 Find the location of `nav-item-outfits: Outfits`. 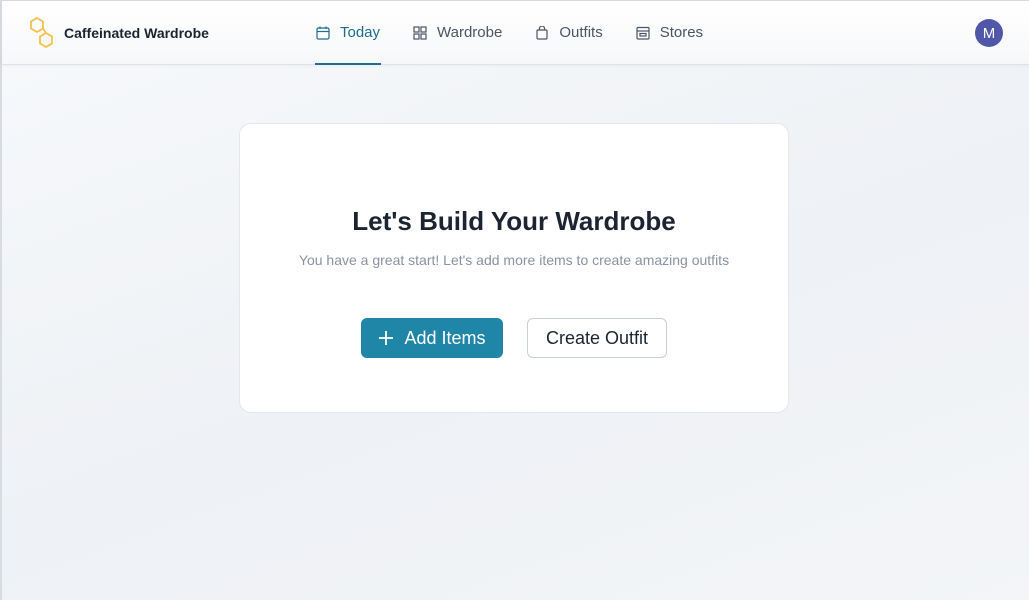

nav-item-outfits: Outfits is located at coordinates (568, 32).